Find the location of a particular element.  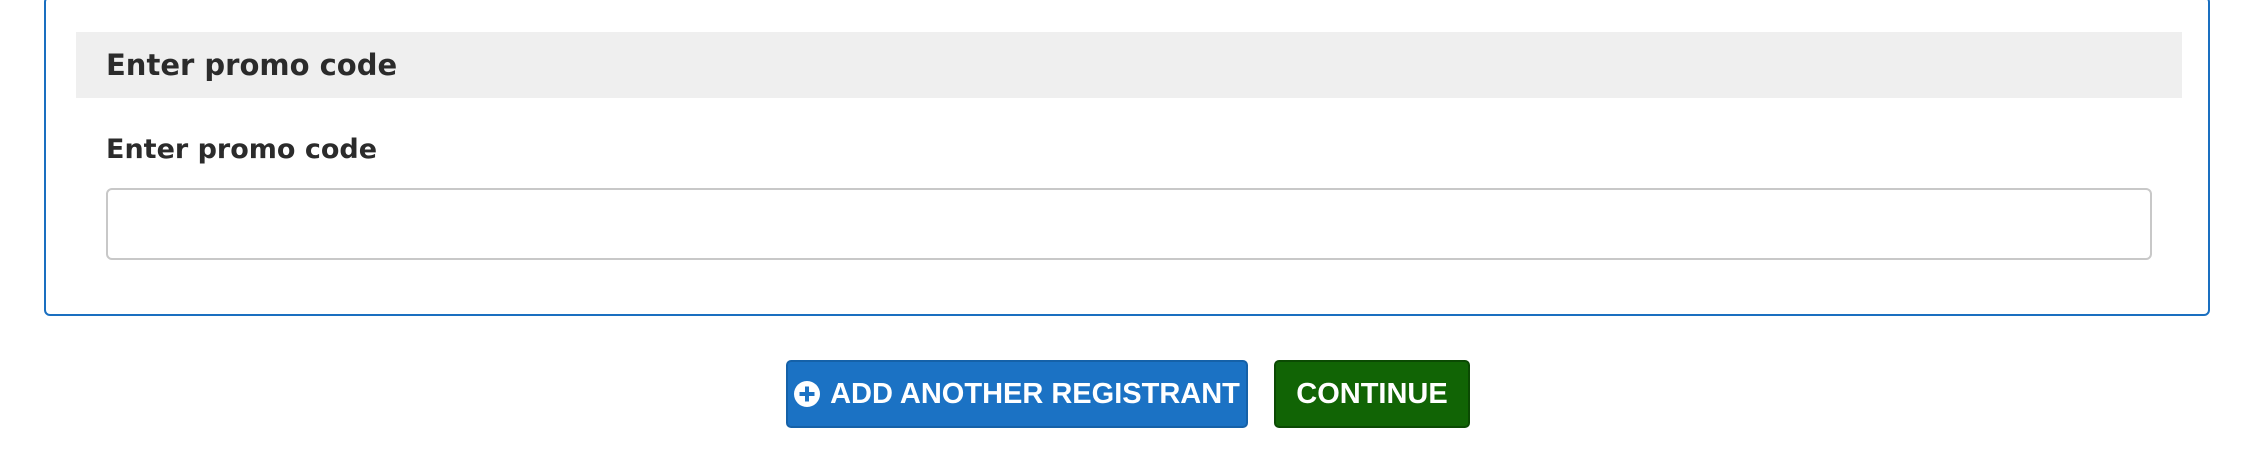

continue-button: CONTINUE is located at coordinates (1372, 394).